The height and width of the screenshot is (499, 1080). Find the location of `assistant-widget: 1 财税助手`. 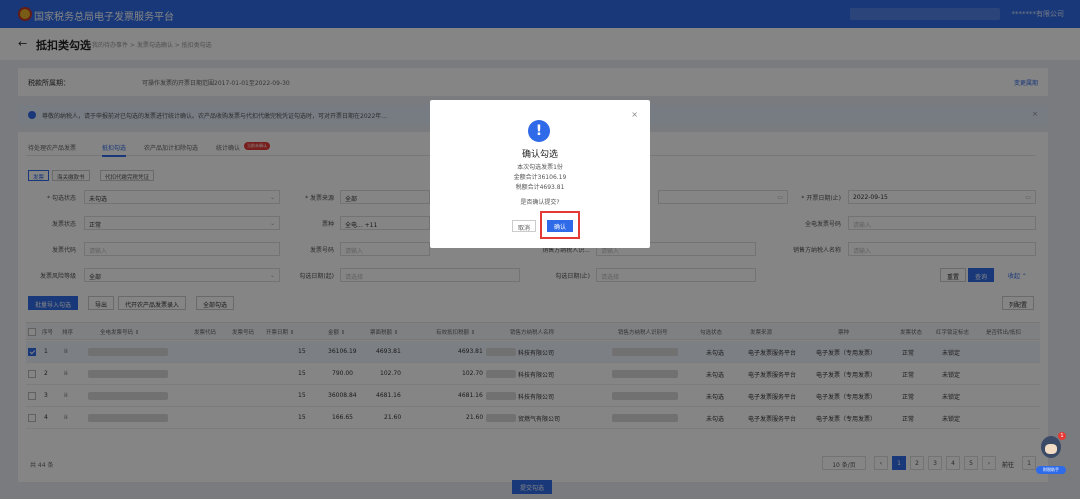

assistant-widget: 1 财税助手 is located at coordinates (1051, 454).